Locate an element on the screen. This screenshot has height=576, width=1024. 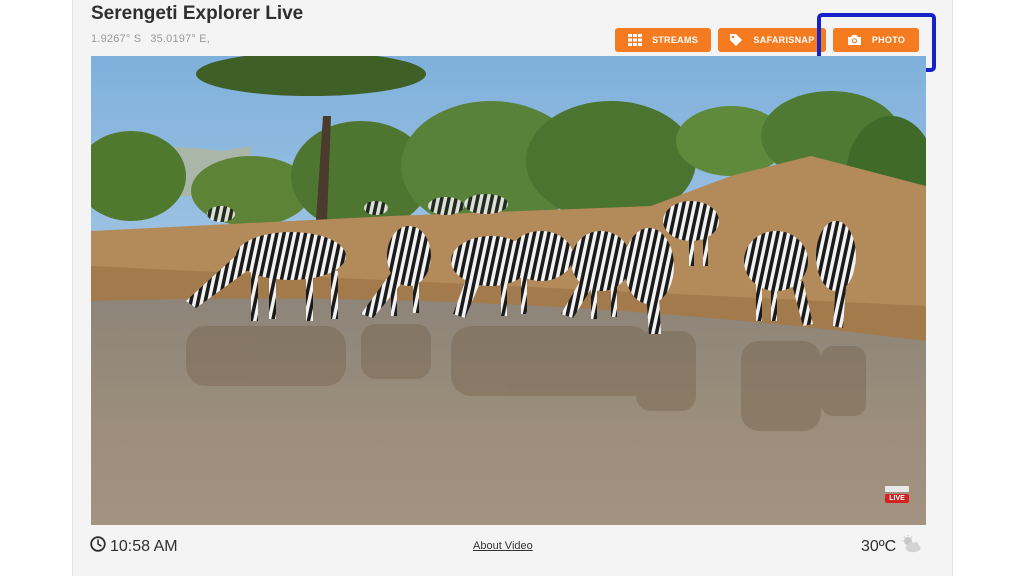
clock-icon is located at coordinates (98, 546).